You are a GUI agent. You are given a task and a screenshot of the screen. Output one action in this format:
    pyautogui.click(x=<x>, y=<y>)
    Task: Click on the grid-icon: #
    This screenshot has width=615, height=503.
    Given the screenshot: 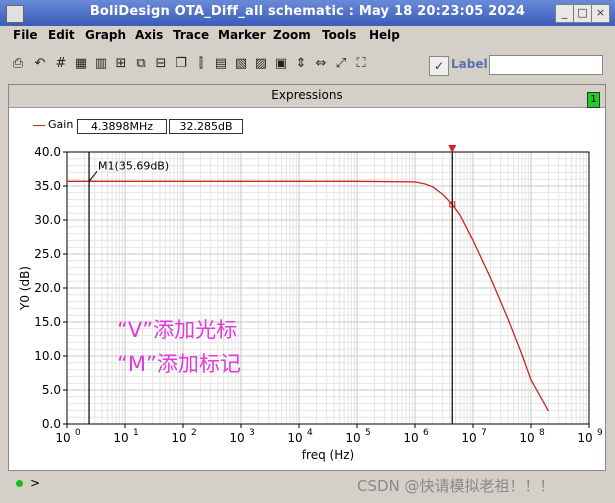 What is the action you would take?
    pyautogui.click(x=61, y=64)
    